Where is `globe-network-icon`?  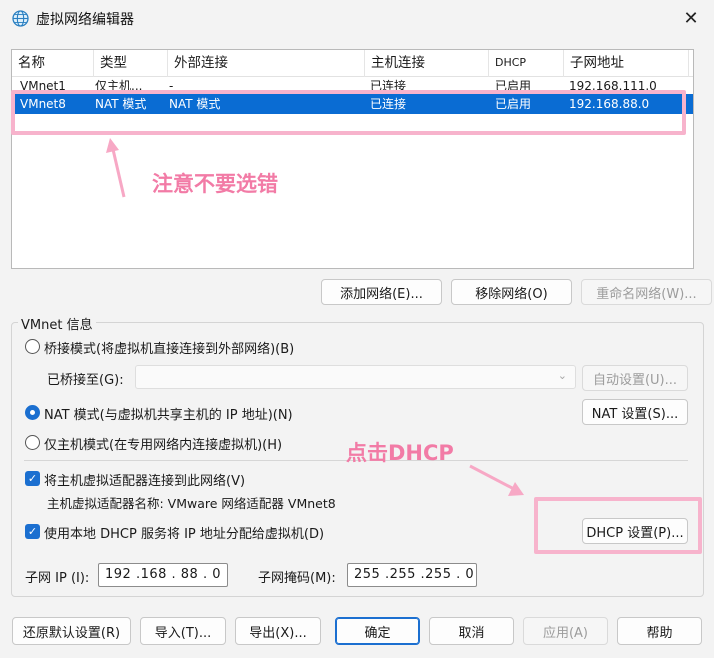 globe-network-icon is located at coordinates (20, 18).